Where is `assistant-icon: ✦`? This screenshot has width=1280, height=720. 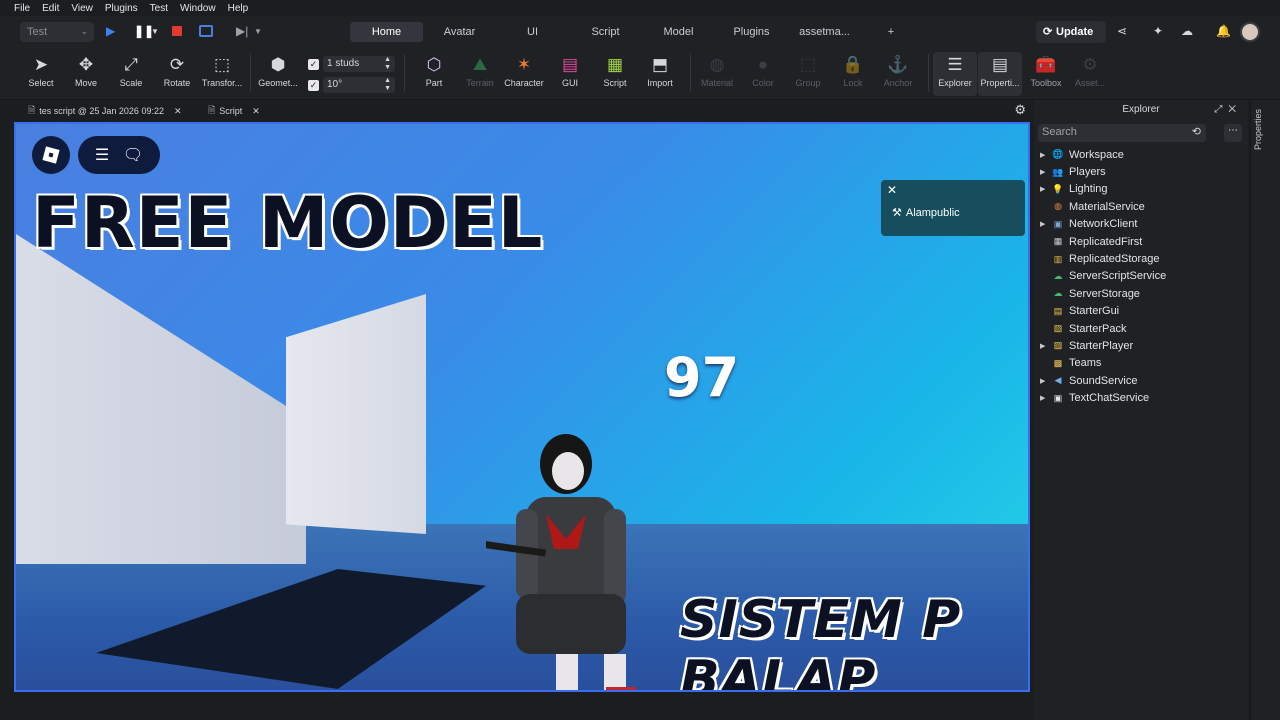 assistant-icon: ✦ is located at coordinates (1158, 31).